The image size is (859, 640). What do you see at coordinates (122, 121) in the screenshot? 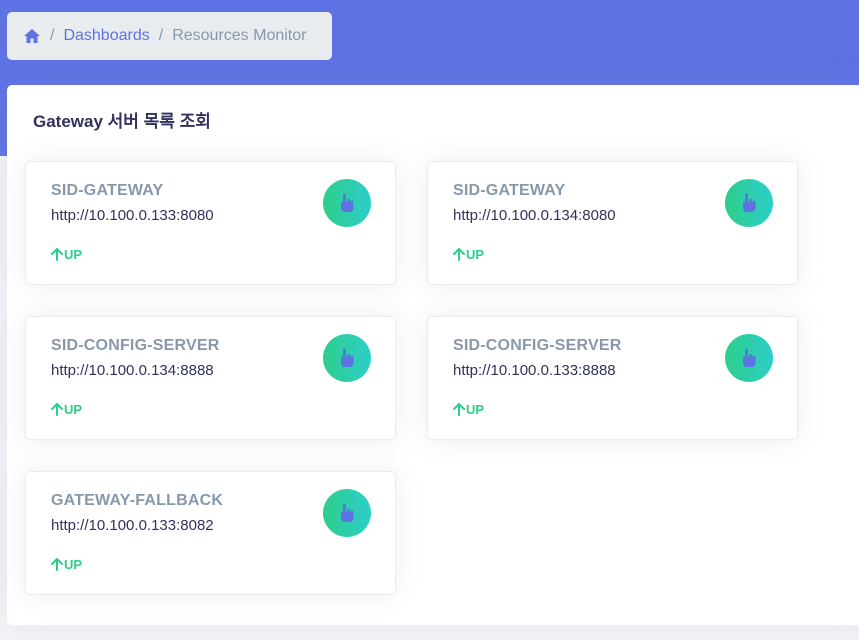
I see `panel-title: Gateway 서버 목록 조회` at bounding box center [122, 121].